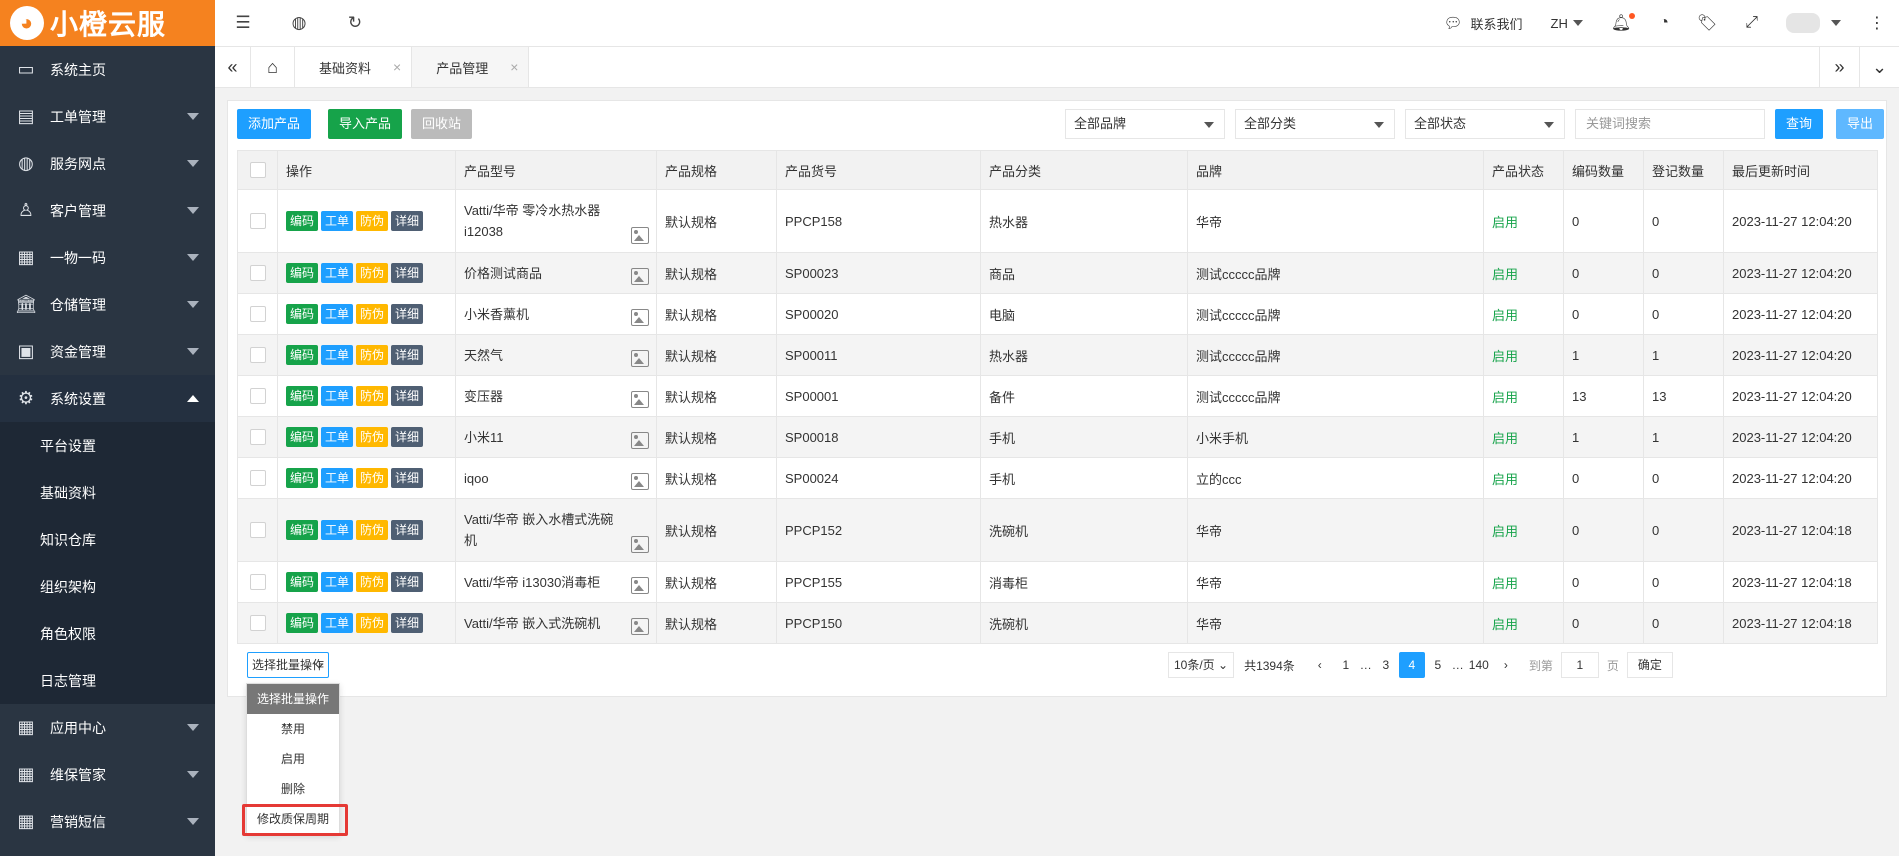 The height and width of the screenshot is (856, 1899). Describe the element at coordinates (1145, 124) in the screenshot. I see `brand-select: 全部品牌` at that location.